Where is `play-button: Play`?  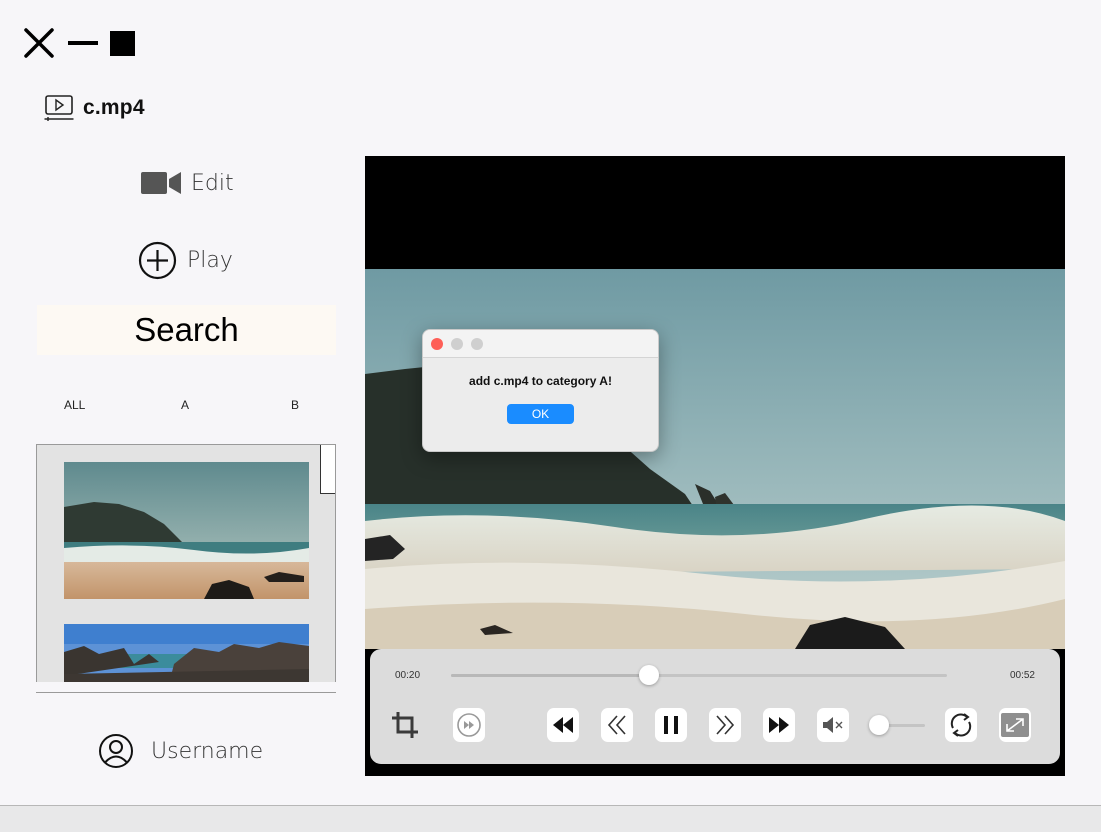 play-button: Play is located at coordinates (185, 260).